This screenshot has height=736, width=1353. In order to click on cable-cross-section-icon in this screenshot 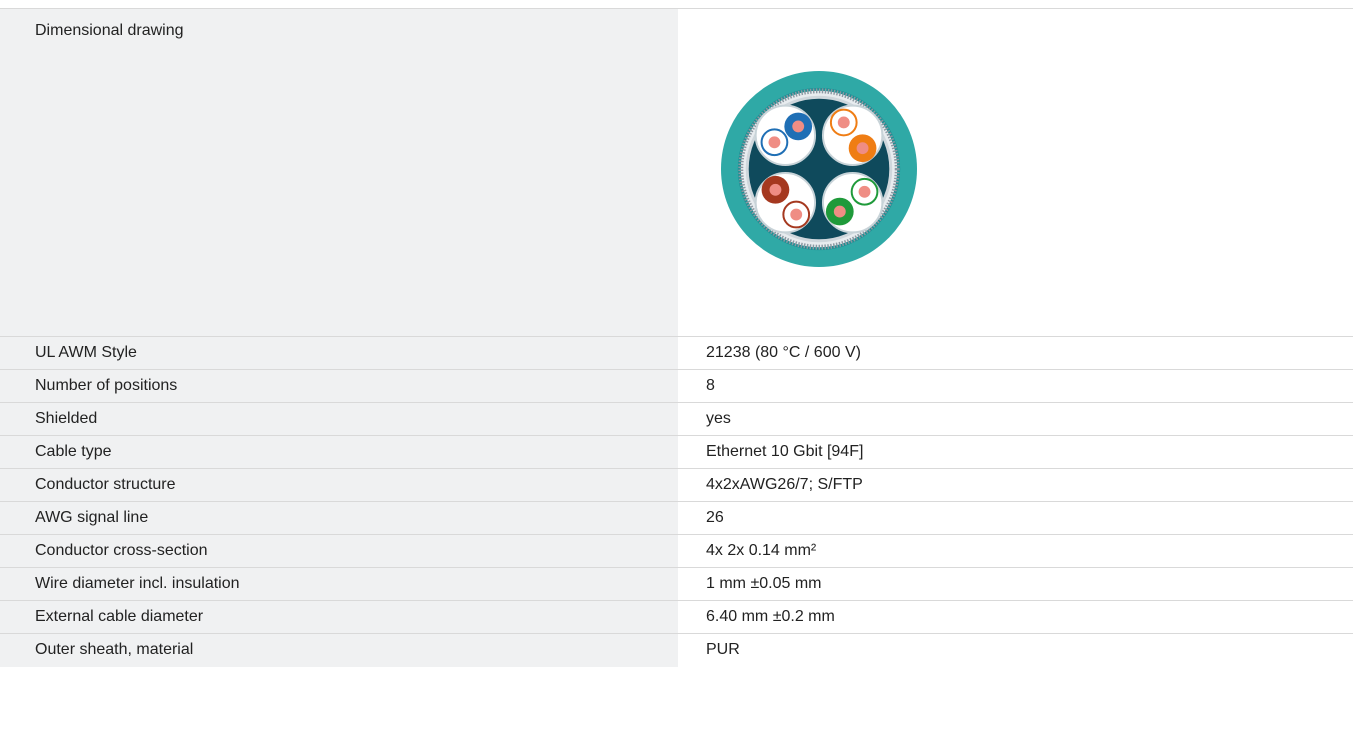, I will do `click(819, 169)`.